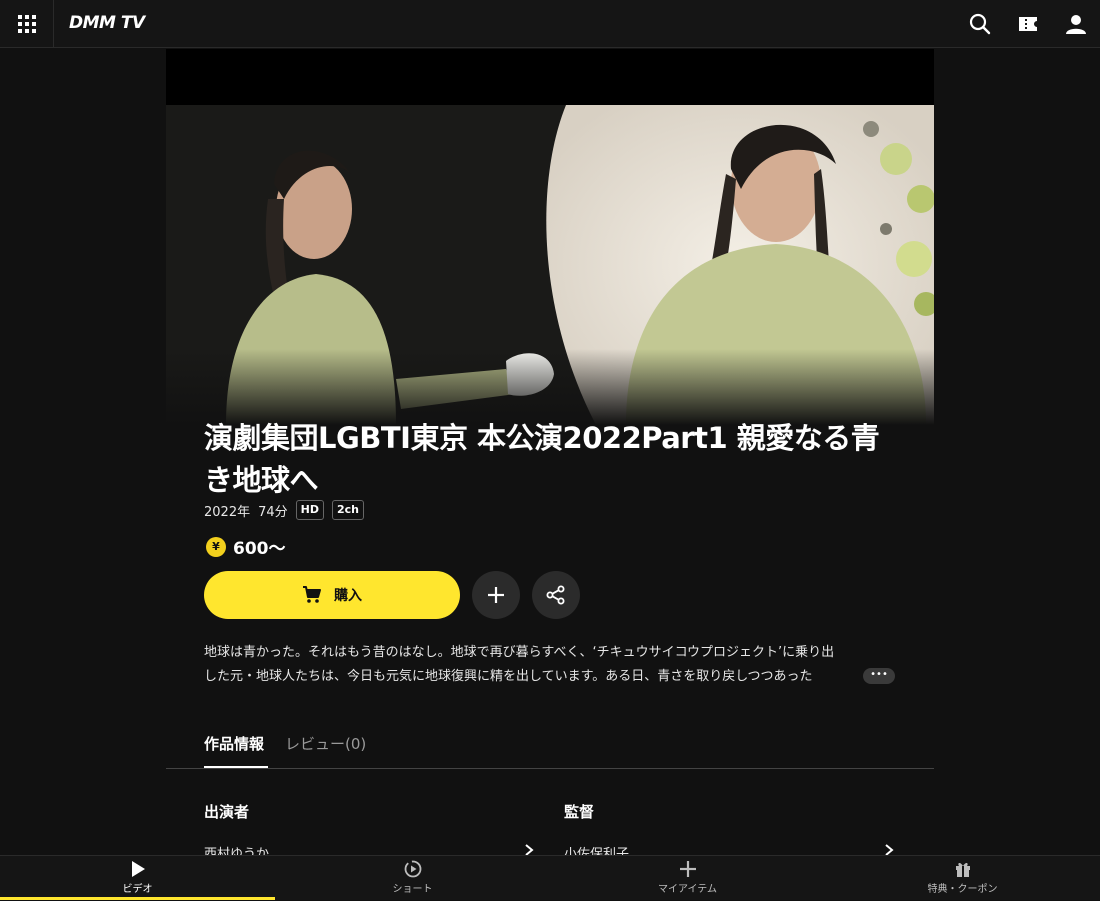 The height and width of the screenshot is (901, 1100). Describe the element at coordinates (227, 812) in the screenshot. I see `cast-heading: 出演者` at that location.